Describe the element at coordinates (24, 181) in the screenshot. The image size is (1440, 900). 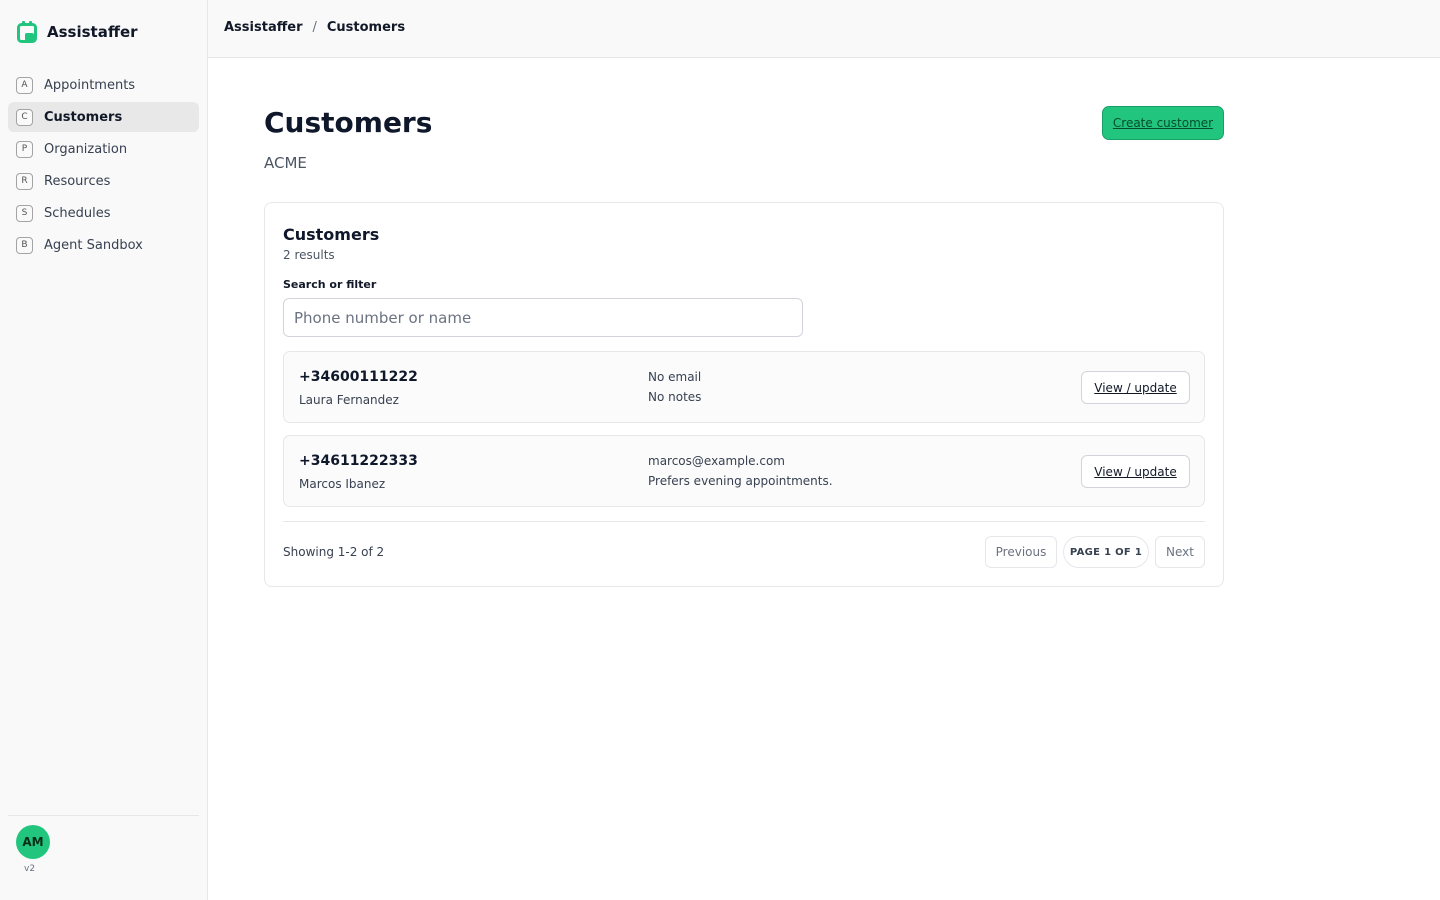
I see `shortcut-key-badge: R` at that location.